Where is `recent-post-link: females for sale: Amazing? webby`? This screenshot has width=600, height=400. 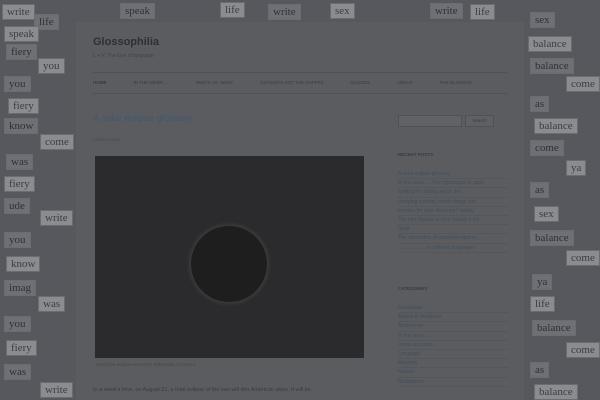
recent-post-link: females for sale: Amazing? webby is located at coordinates (453, 212).